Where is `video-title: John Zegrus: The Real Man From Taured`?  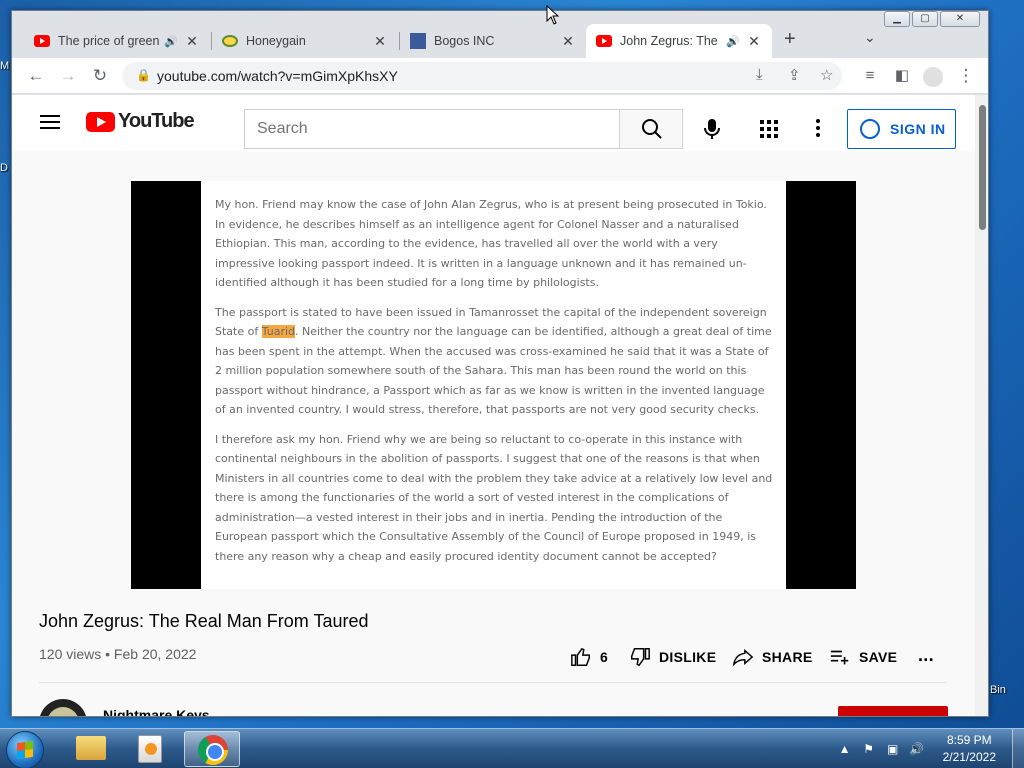
video-title: John Zegrus: The Real Man From Taured is located at coordinates (204, 621).